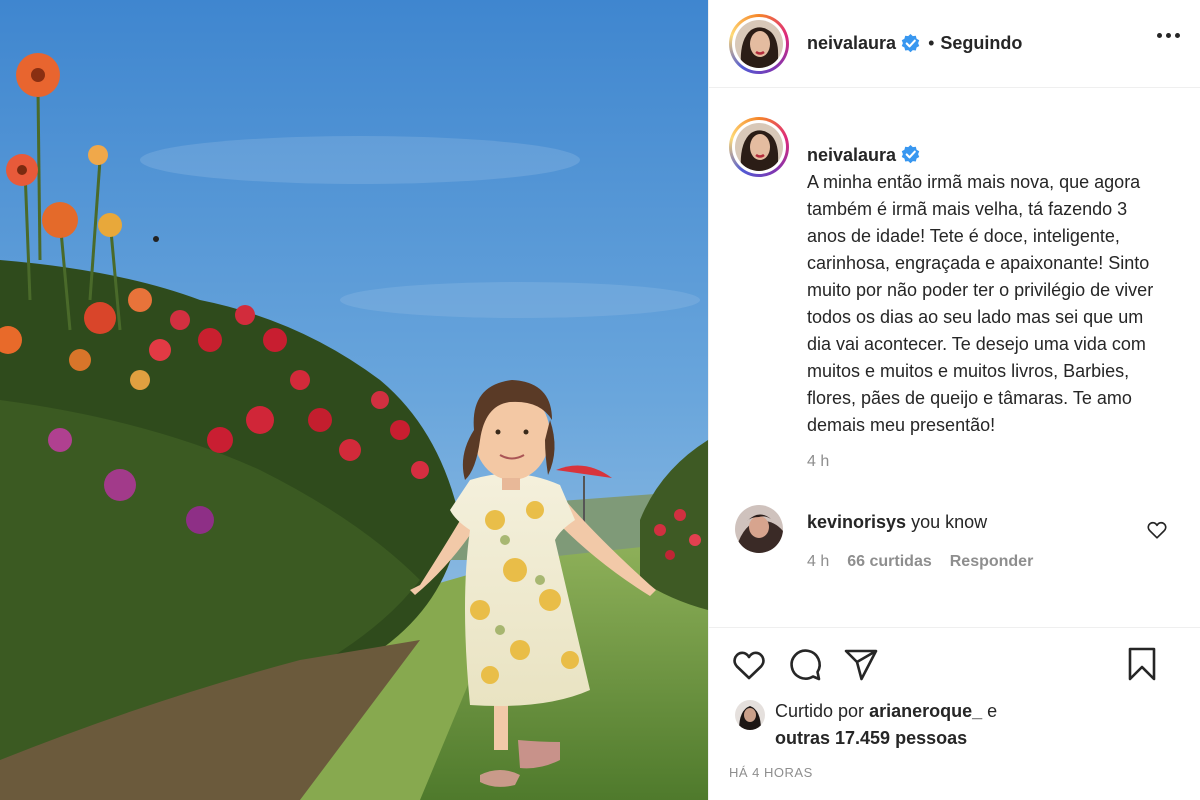  Describe the element at coordinates (750, 715) in the screenshot. I see `liker-avatar` at that location.